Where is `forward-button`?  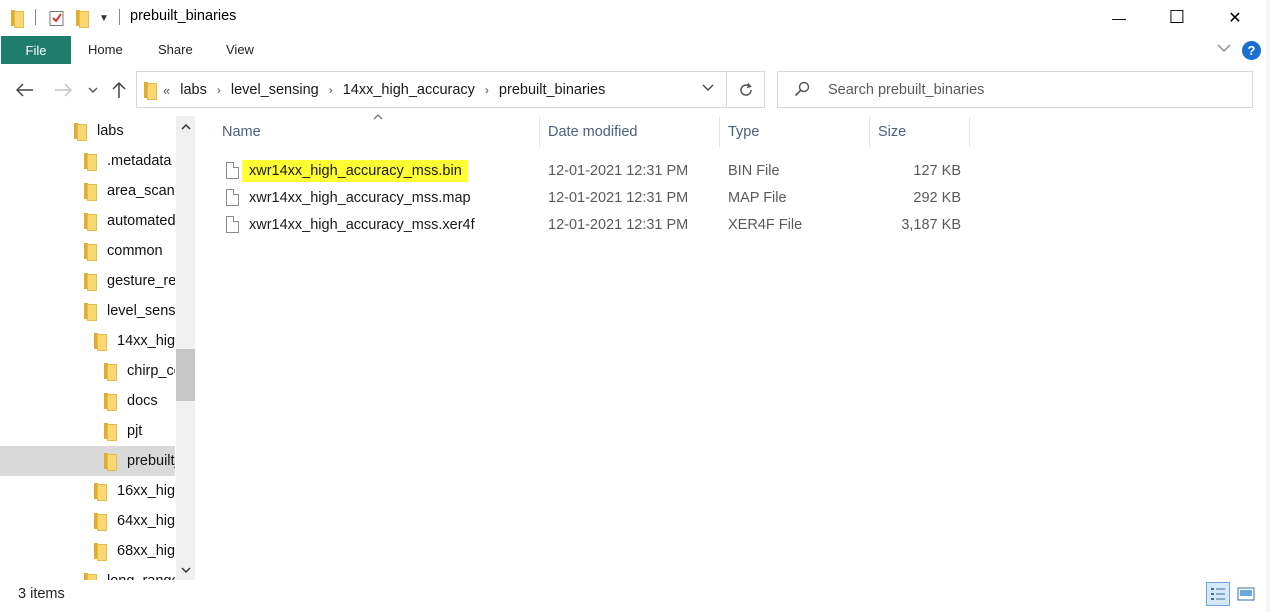
forward-button is located at coordinates (63, 90).